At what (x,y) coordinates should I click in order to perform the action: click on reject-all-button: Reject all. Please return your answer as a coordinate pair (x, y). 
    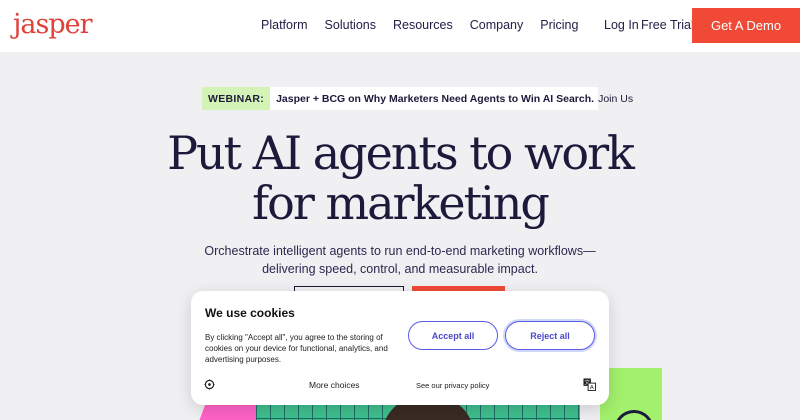
    Looking at the image, I should click on (550, 335).